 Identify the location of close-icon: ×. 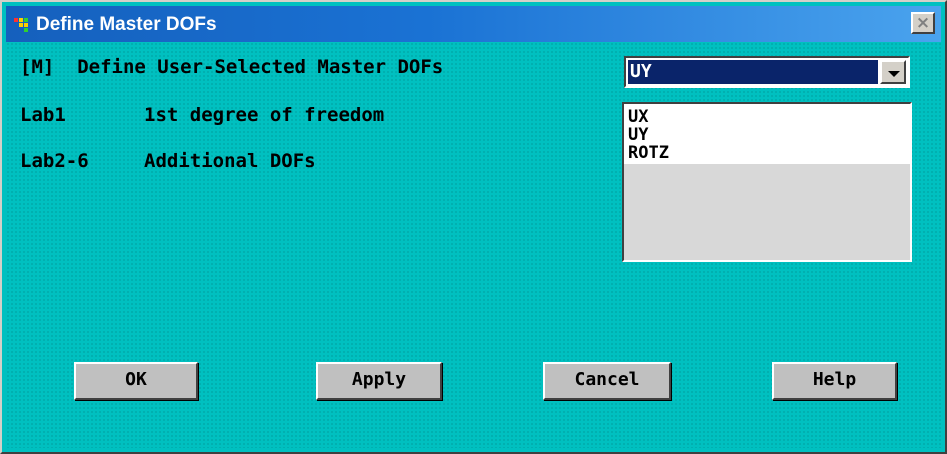
(923, 23).